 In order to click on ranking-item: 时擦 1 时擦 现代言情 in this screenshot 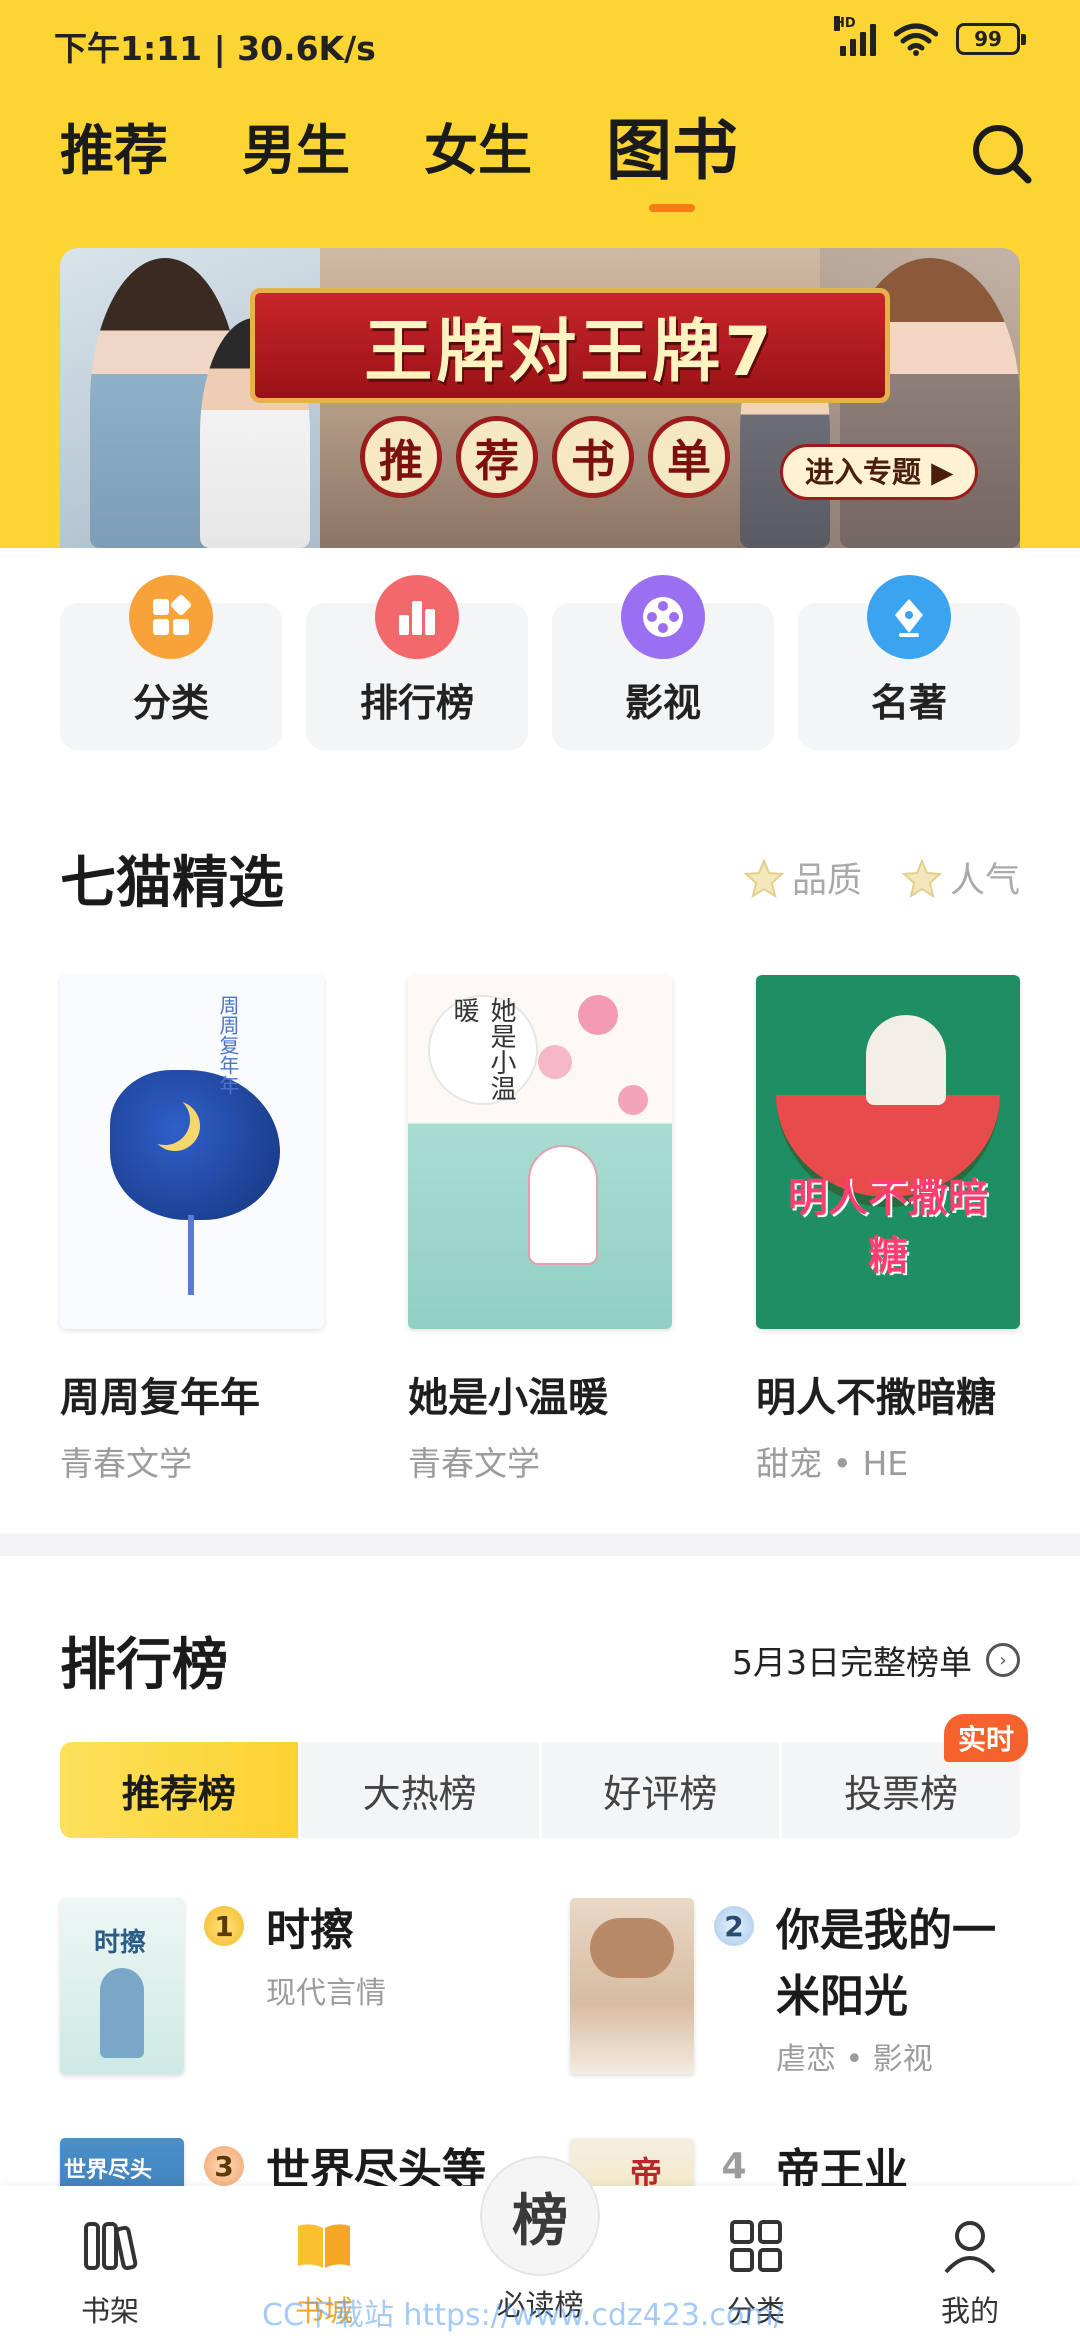, I will do `click(285, 1988)`.